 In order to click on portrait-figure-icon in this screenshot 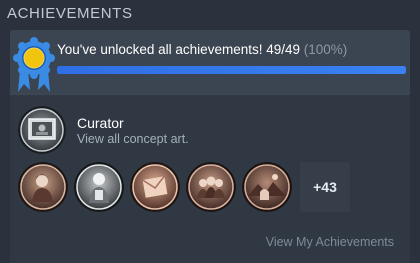, I will do `click(99, 187)`.